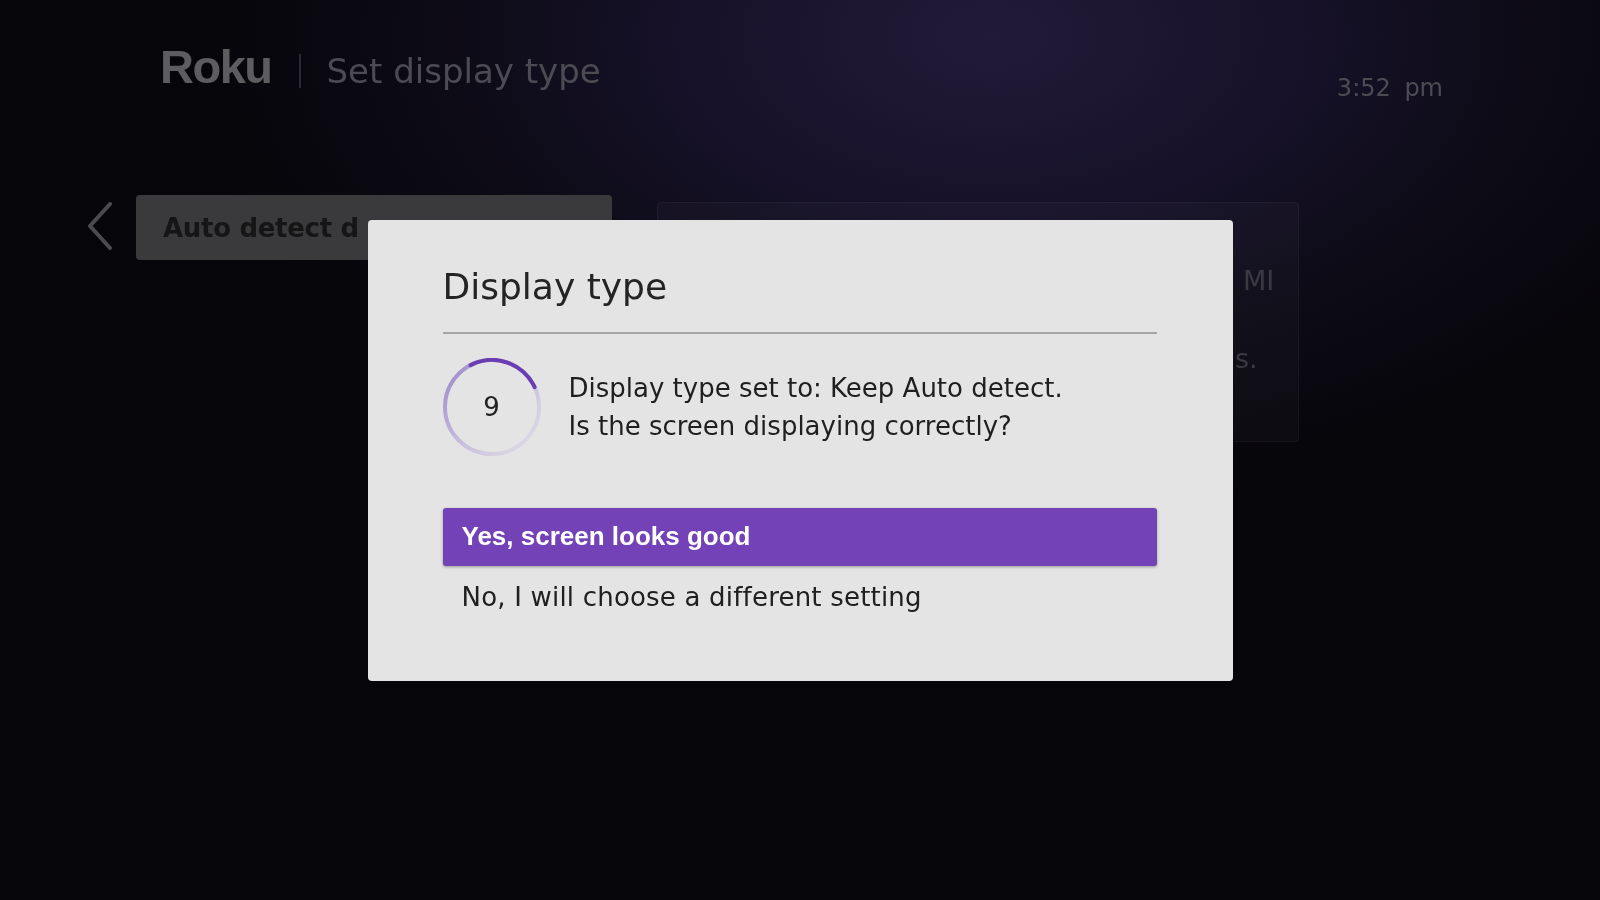  What do you see at coordinates (799, 536) in the screenshot?
I see `option-button: Yes, screen looks good` at bounding box center [799, 536].